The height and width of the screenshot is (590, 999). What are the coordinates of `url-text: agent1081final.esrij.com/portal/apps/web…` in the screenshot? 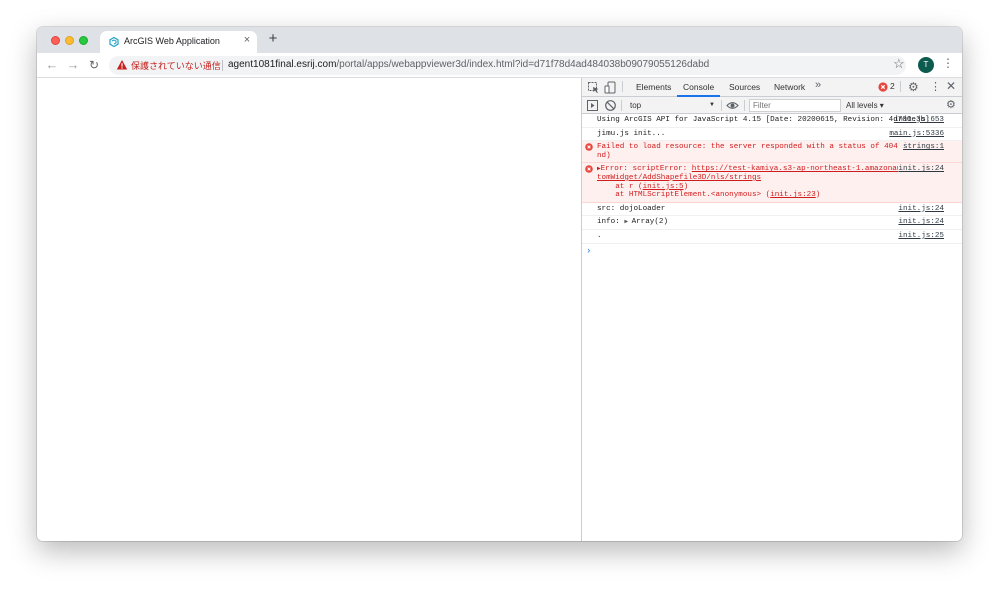 It's located at (468, 64).